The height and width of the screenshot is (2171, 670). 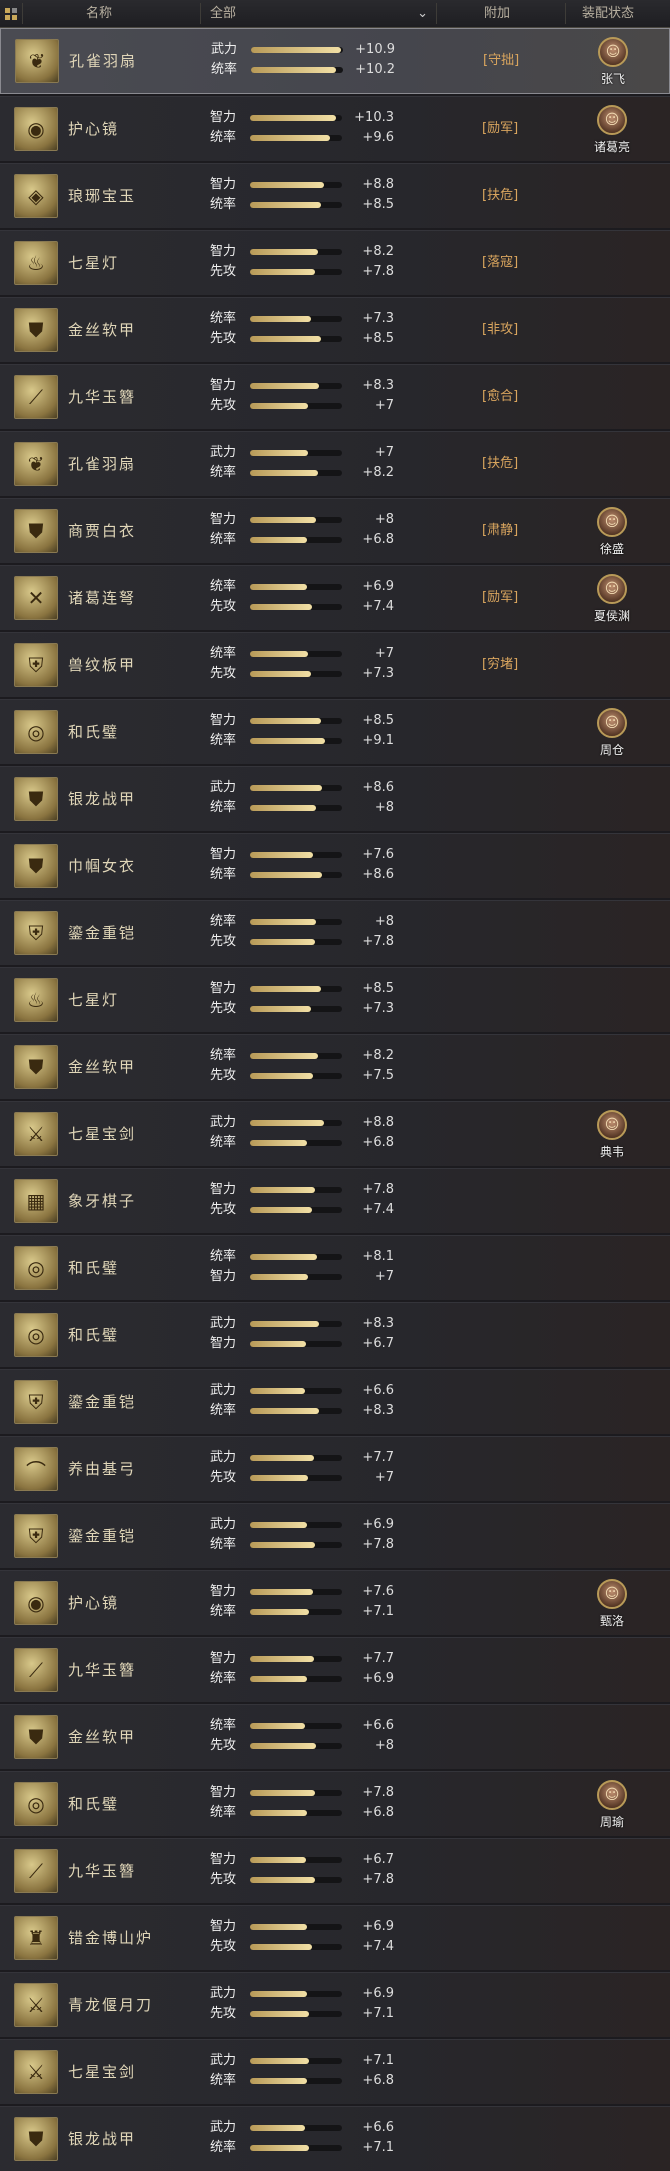 I want to click on list-item: ◉ 护心镜 智力 +10.3 统率 +9.6 [励军] ☺ 诸葛亮, so click(x=335, y=128).